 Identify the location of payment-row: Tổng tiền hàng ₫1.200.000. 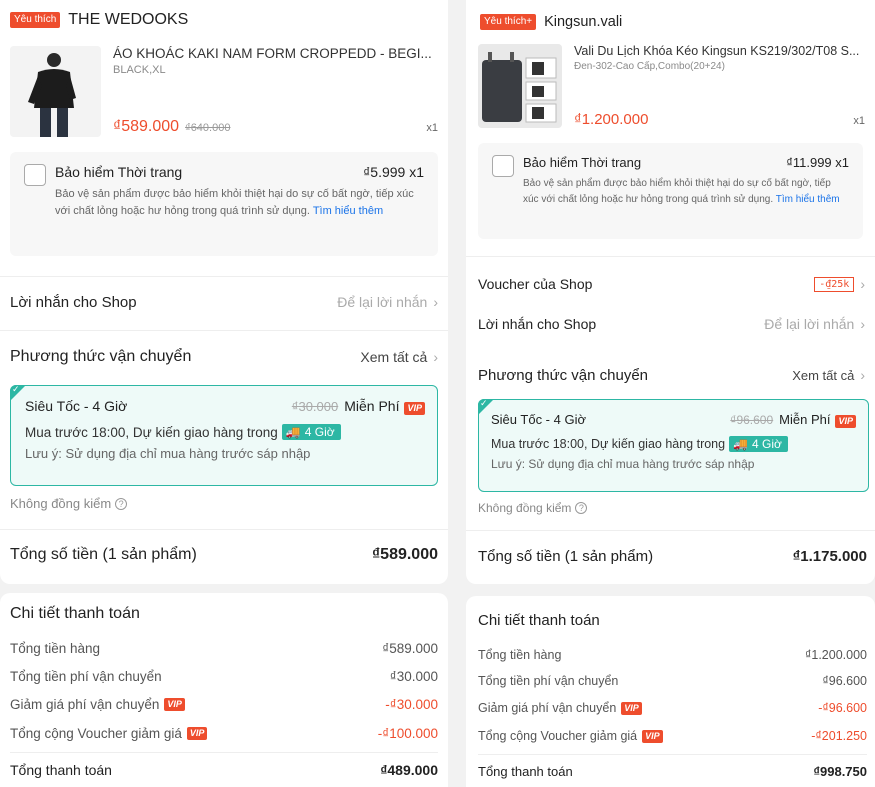
(670, 655).